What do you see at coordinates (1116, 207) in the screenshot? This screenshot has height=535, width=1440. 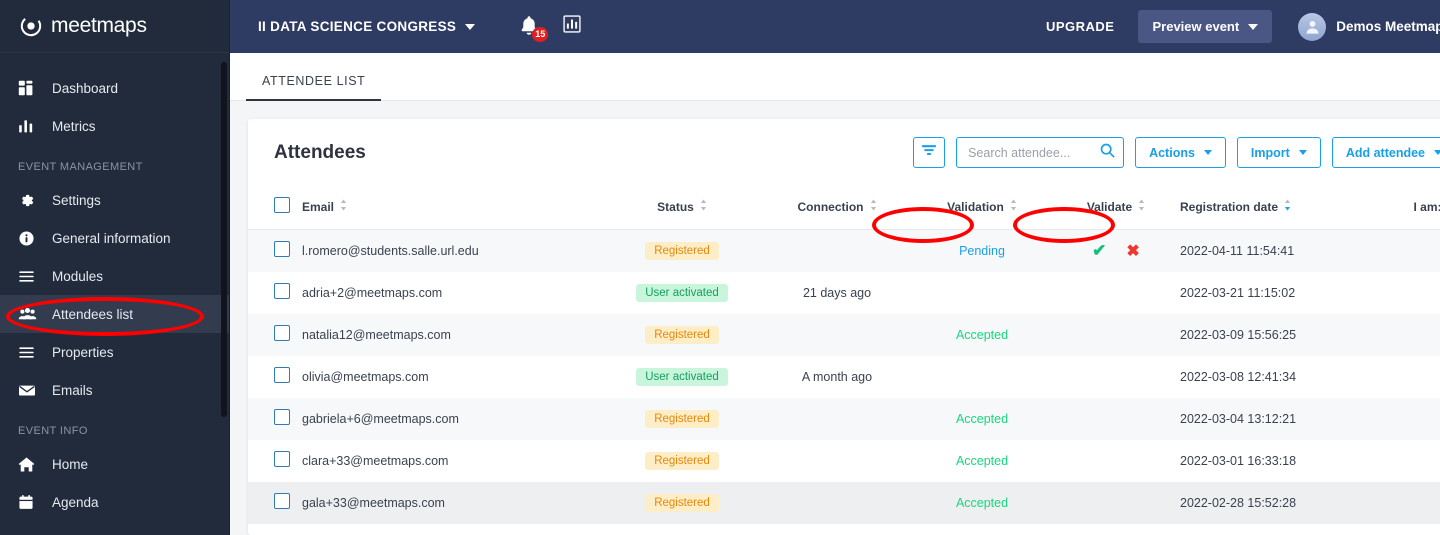 I see `column-header-validate: Validate` at bounding box center [1116, 207].